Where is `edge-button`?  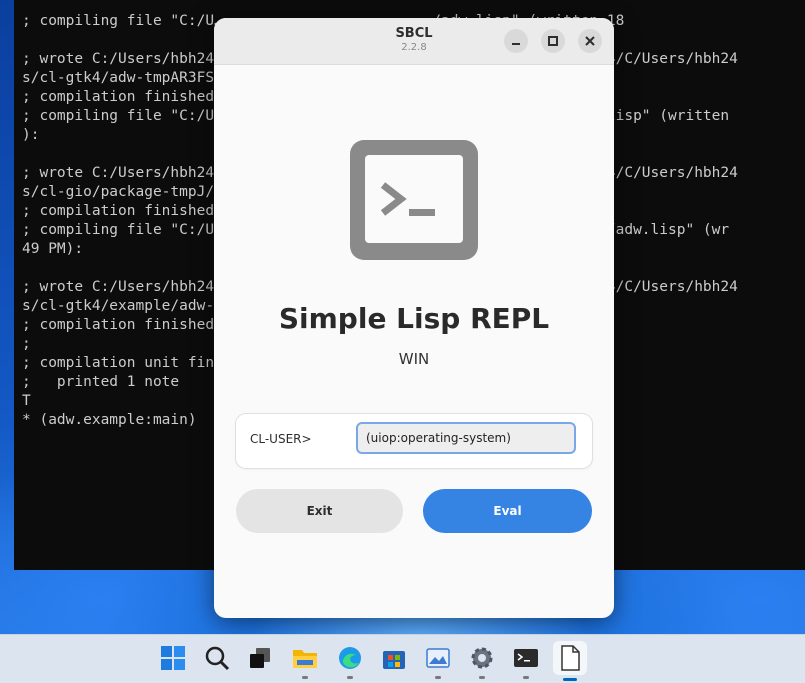
edge-button is located at coordinates (350, 661).